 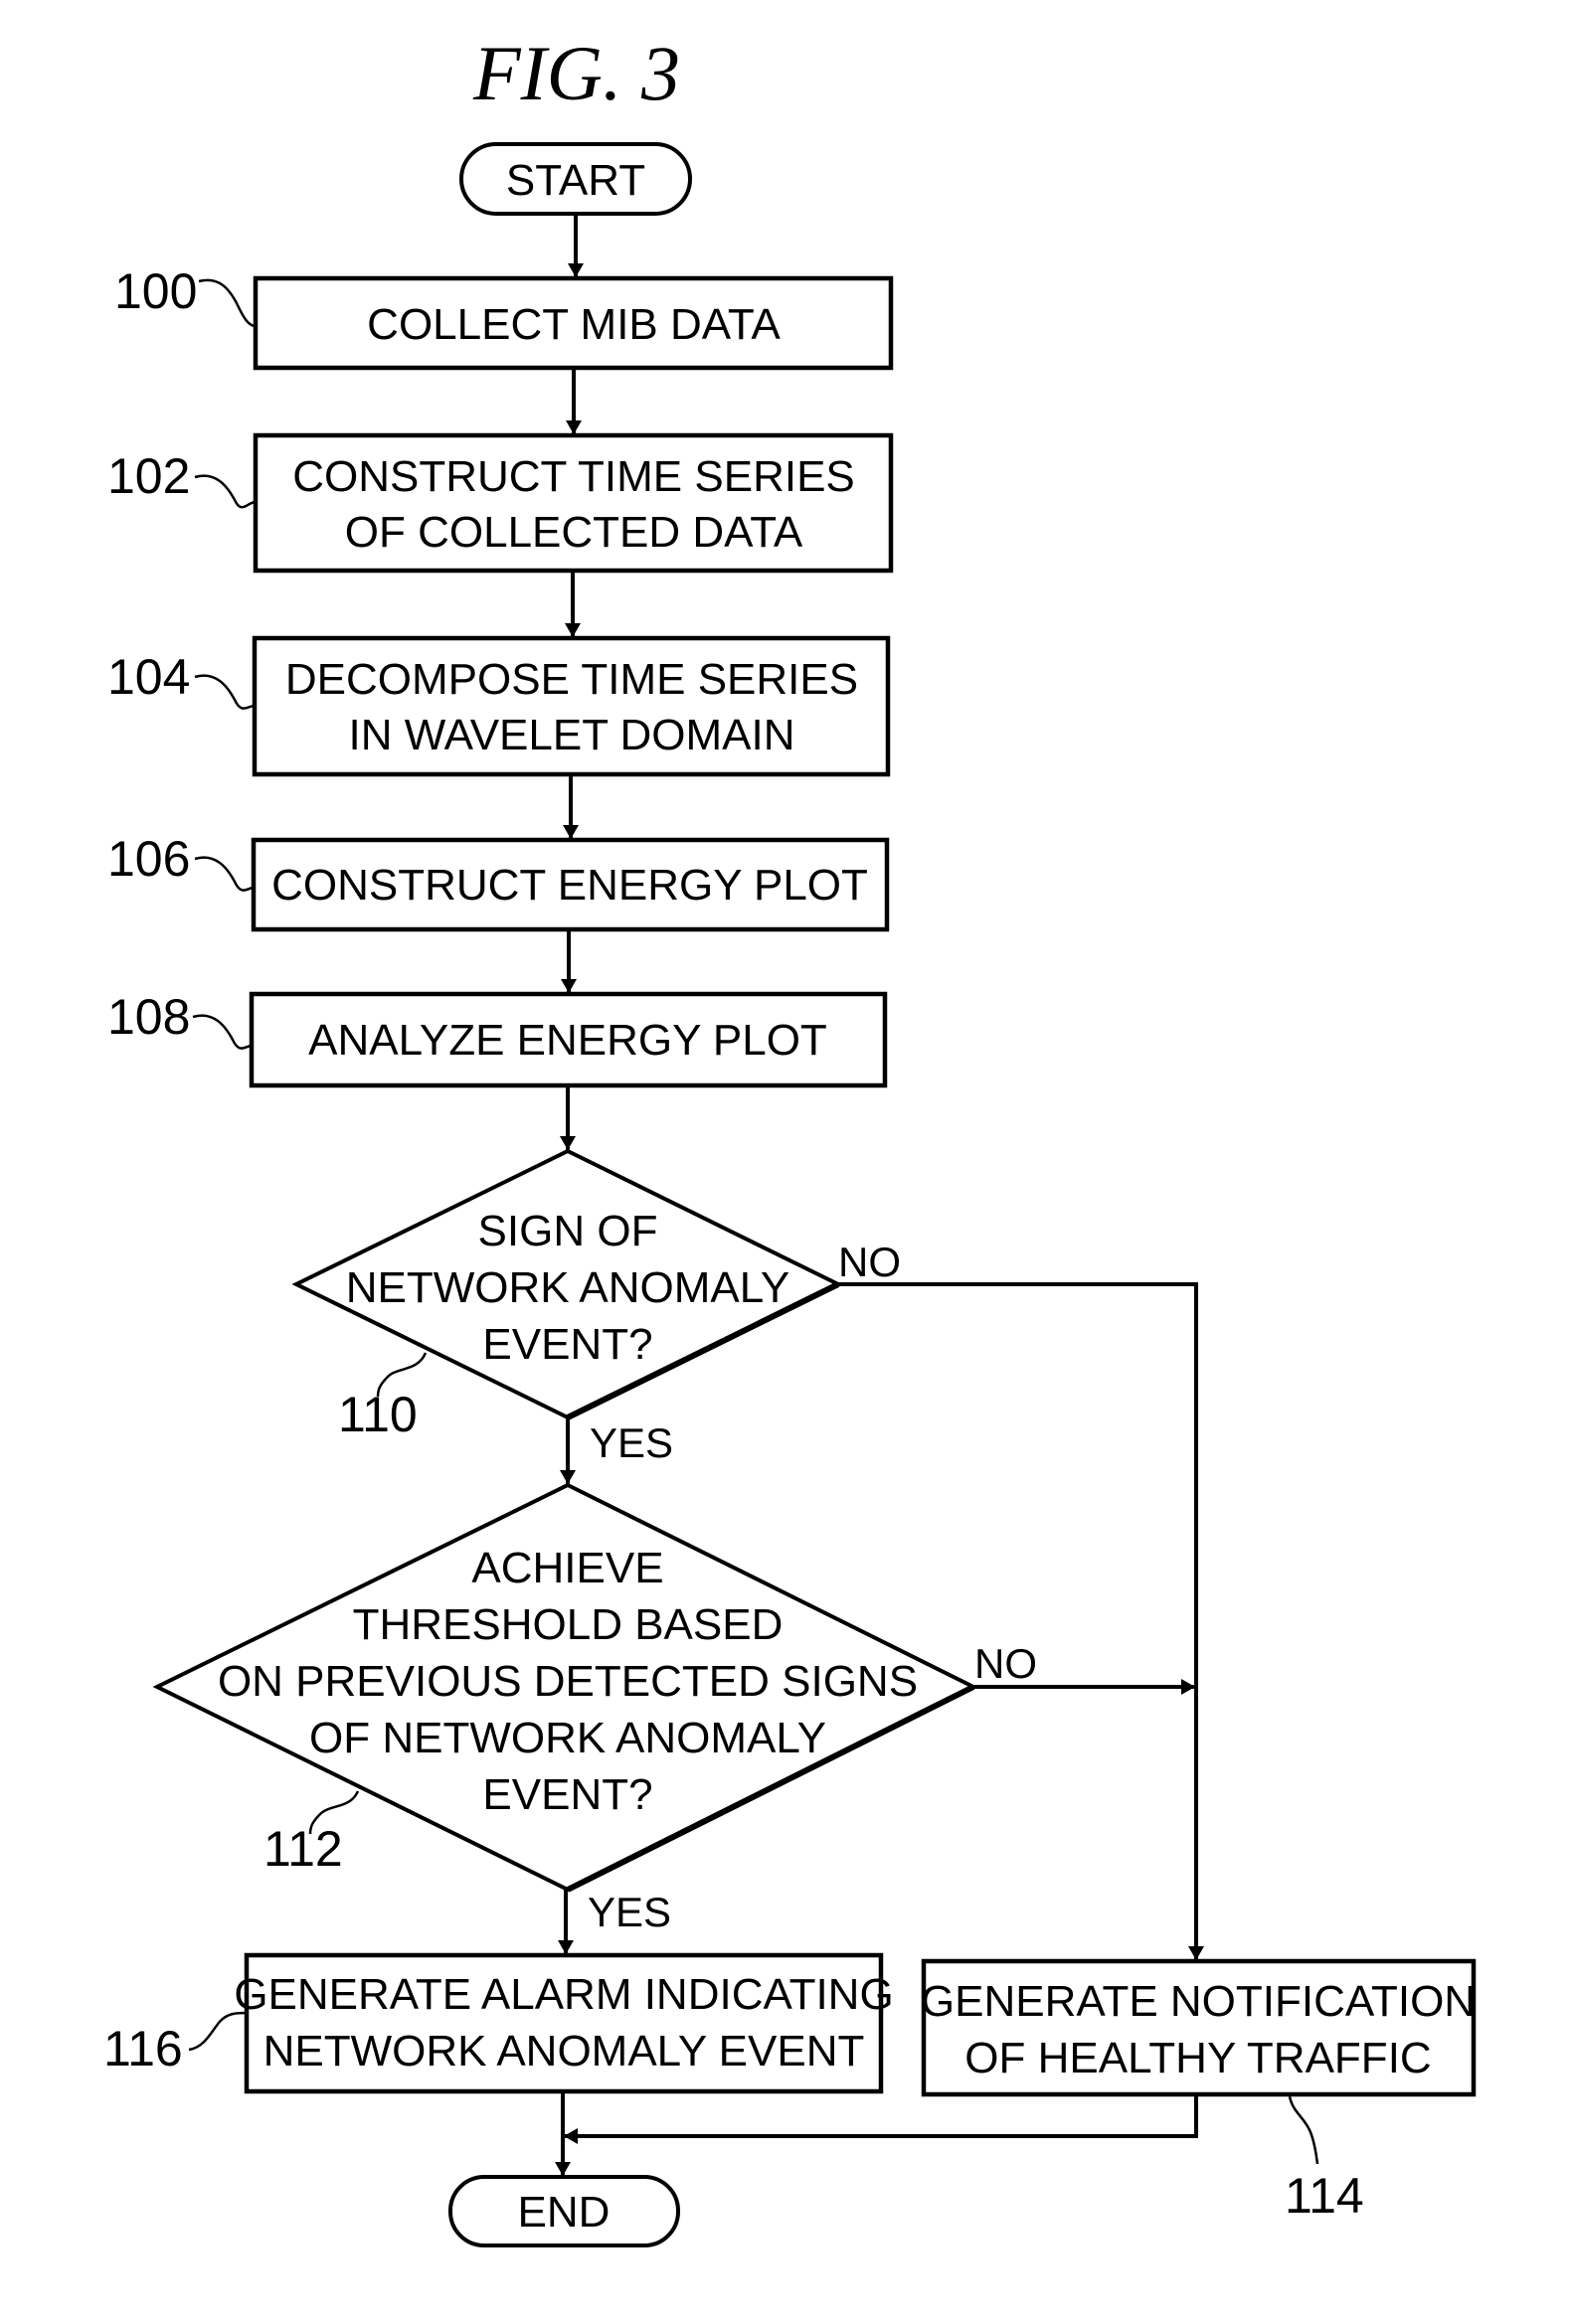 What do you see at coordinates (567, 1794) in the screenshot?
I see `decision-label-line-5: EVENT?` at bounding box center [567, 1794].